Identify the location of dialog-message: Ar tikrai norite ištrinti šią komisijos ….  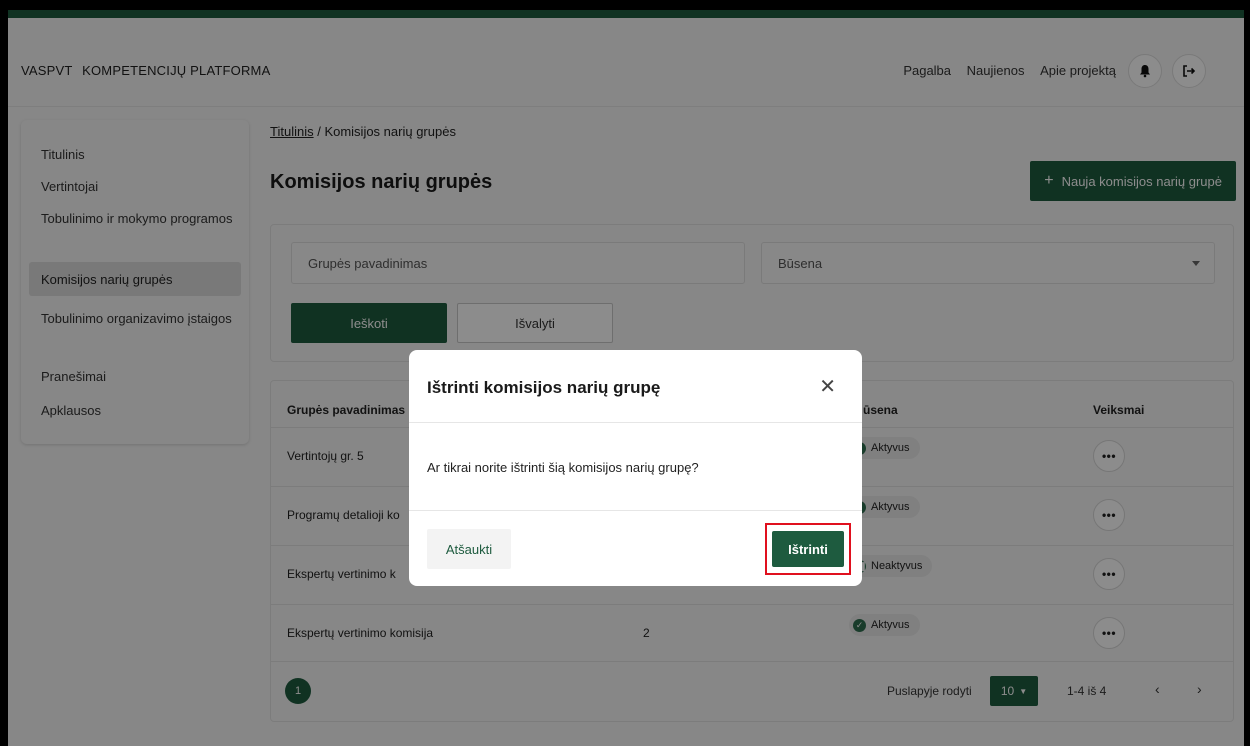
(563, 467).